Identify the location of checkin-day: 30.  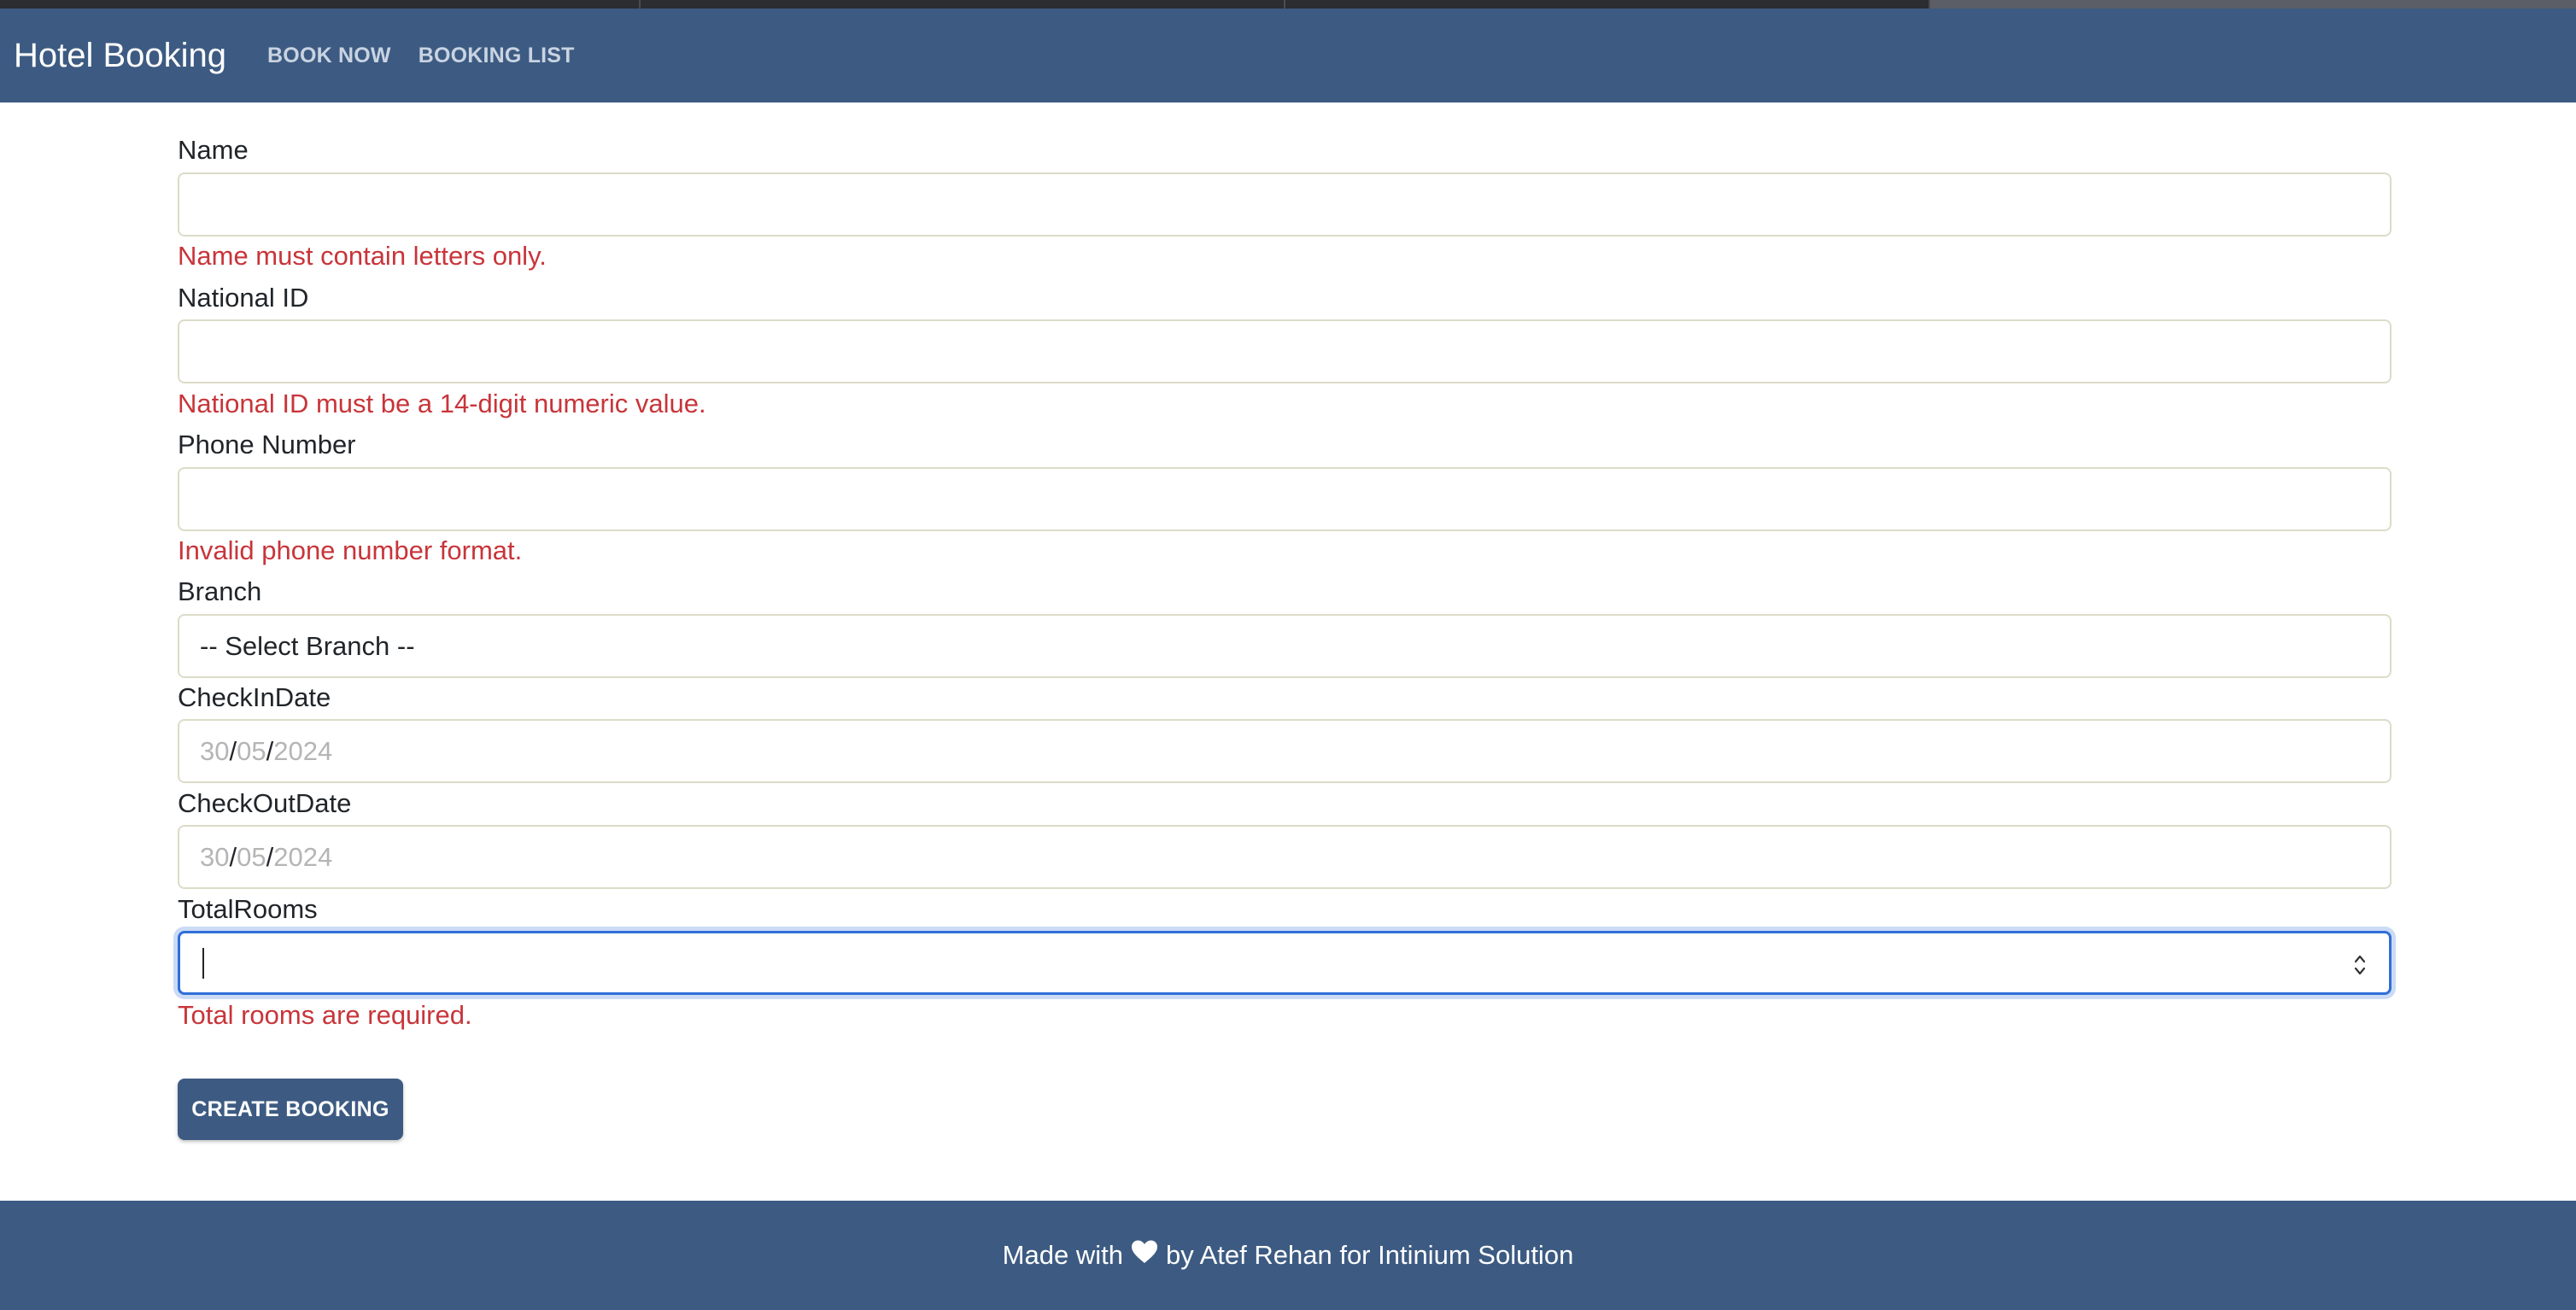
(214, 751).